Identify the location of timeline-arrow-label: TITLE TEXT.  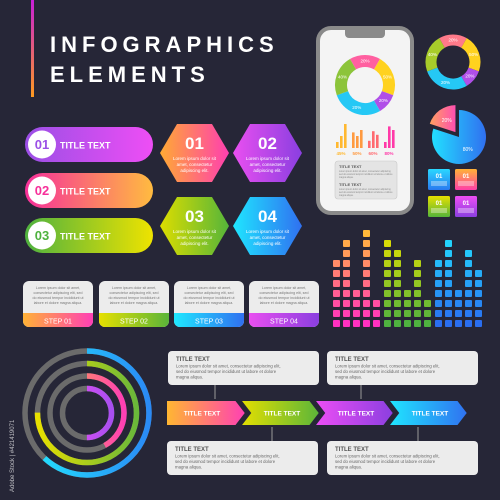
(356, 414).